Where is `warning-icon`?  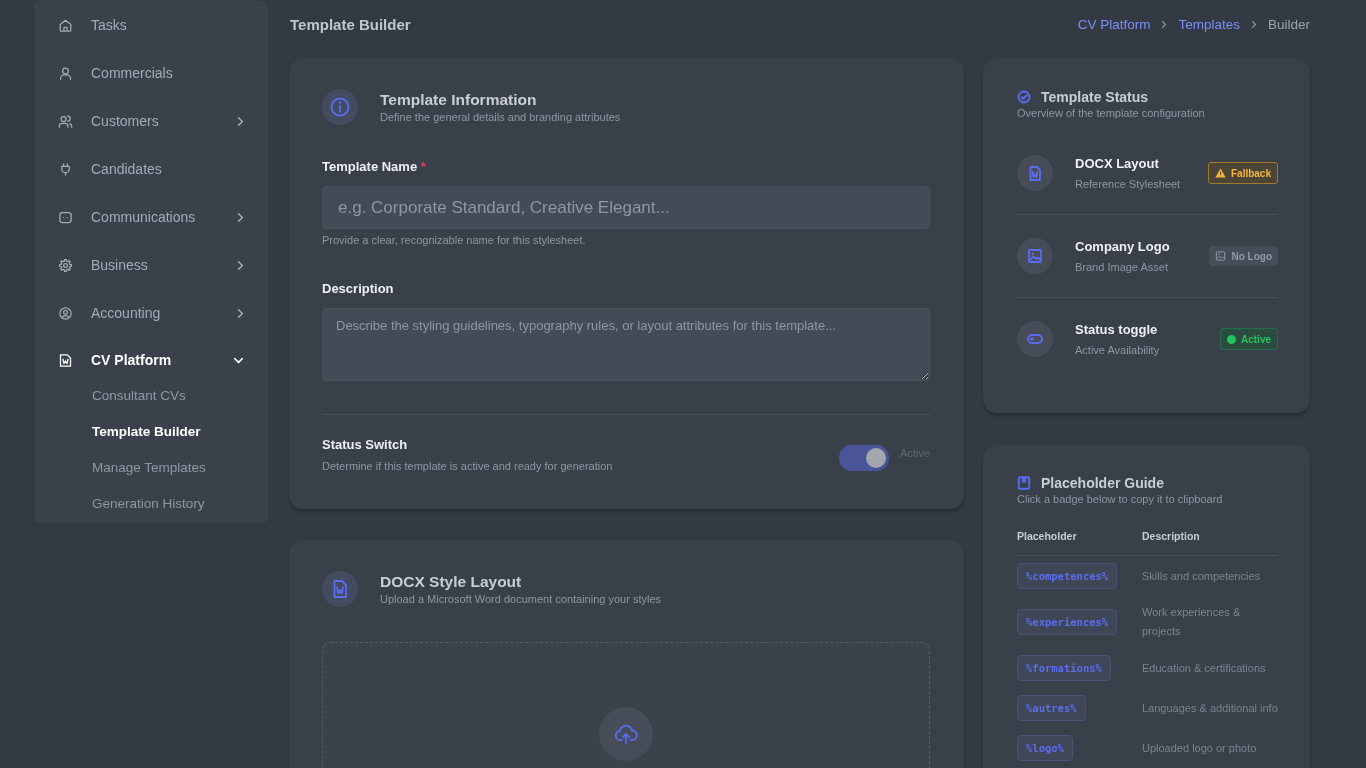
warning-icon is located at coordinates (1220, 173).